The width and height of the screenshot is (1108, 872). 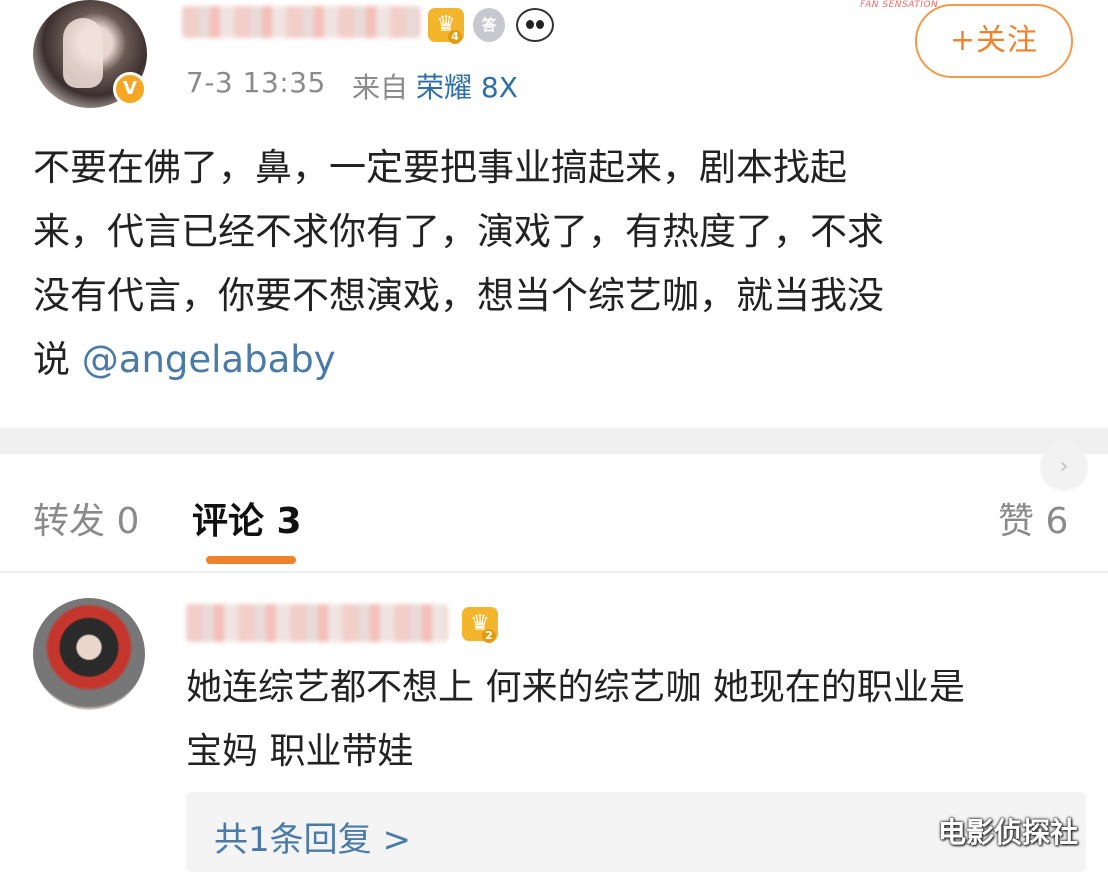 What do you see at coordinates (636, 720) in the screenshot?
I see `comment-text: 她连综艺都不想上 何来的综艺咖 她现在的职业是 宝妈 职业带娃` at bounding box center [636, 720].